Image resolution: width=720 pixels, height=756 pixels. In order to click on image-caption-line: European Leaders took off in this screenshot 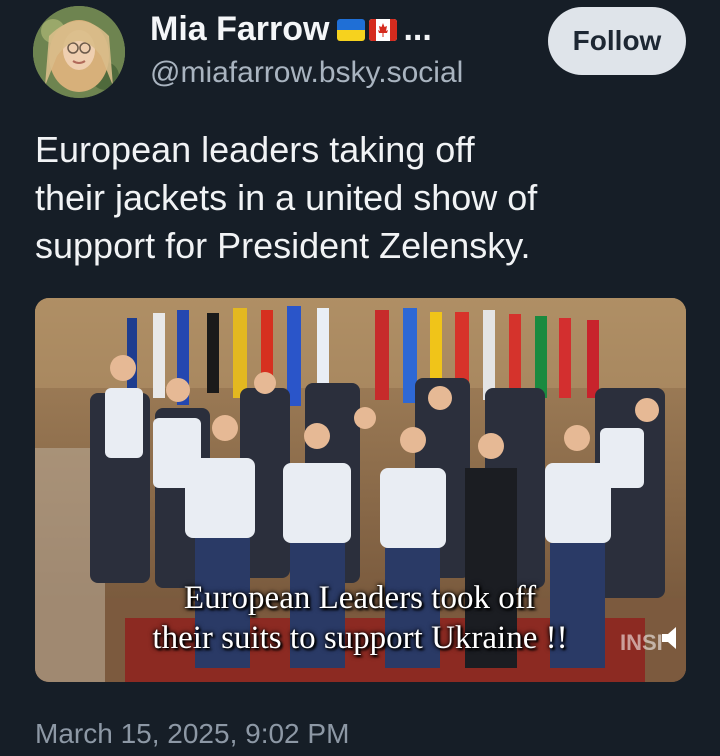, I will do `click(360, 598)`.